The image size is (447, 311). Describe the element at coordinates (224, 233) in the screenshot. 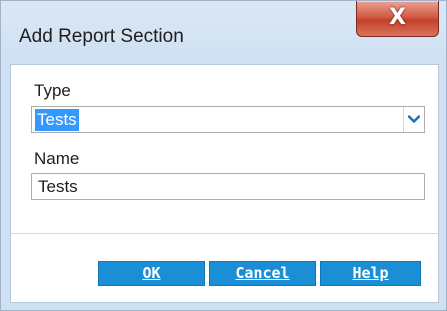

I see `divider` at that location.